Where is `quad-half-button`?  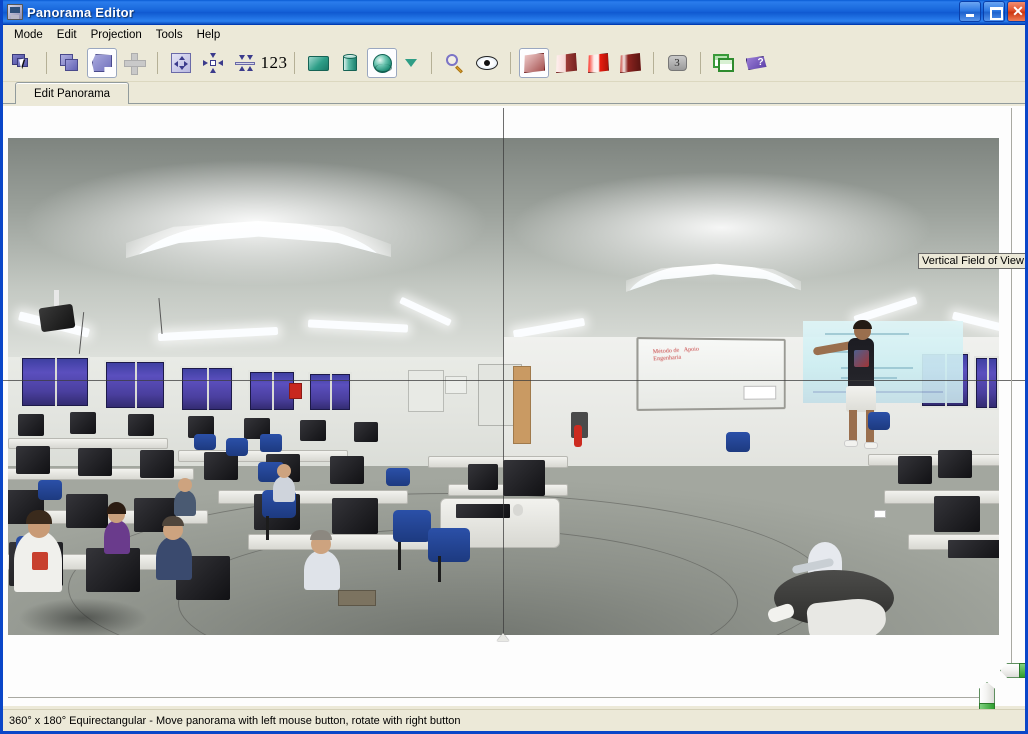 quad-half-button is located at coordinates (566, 63).